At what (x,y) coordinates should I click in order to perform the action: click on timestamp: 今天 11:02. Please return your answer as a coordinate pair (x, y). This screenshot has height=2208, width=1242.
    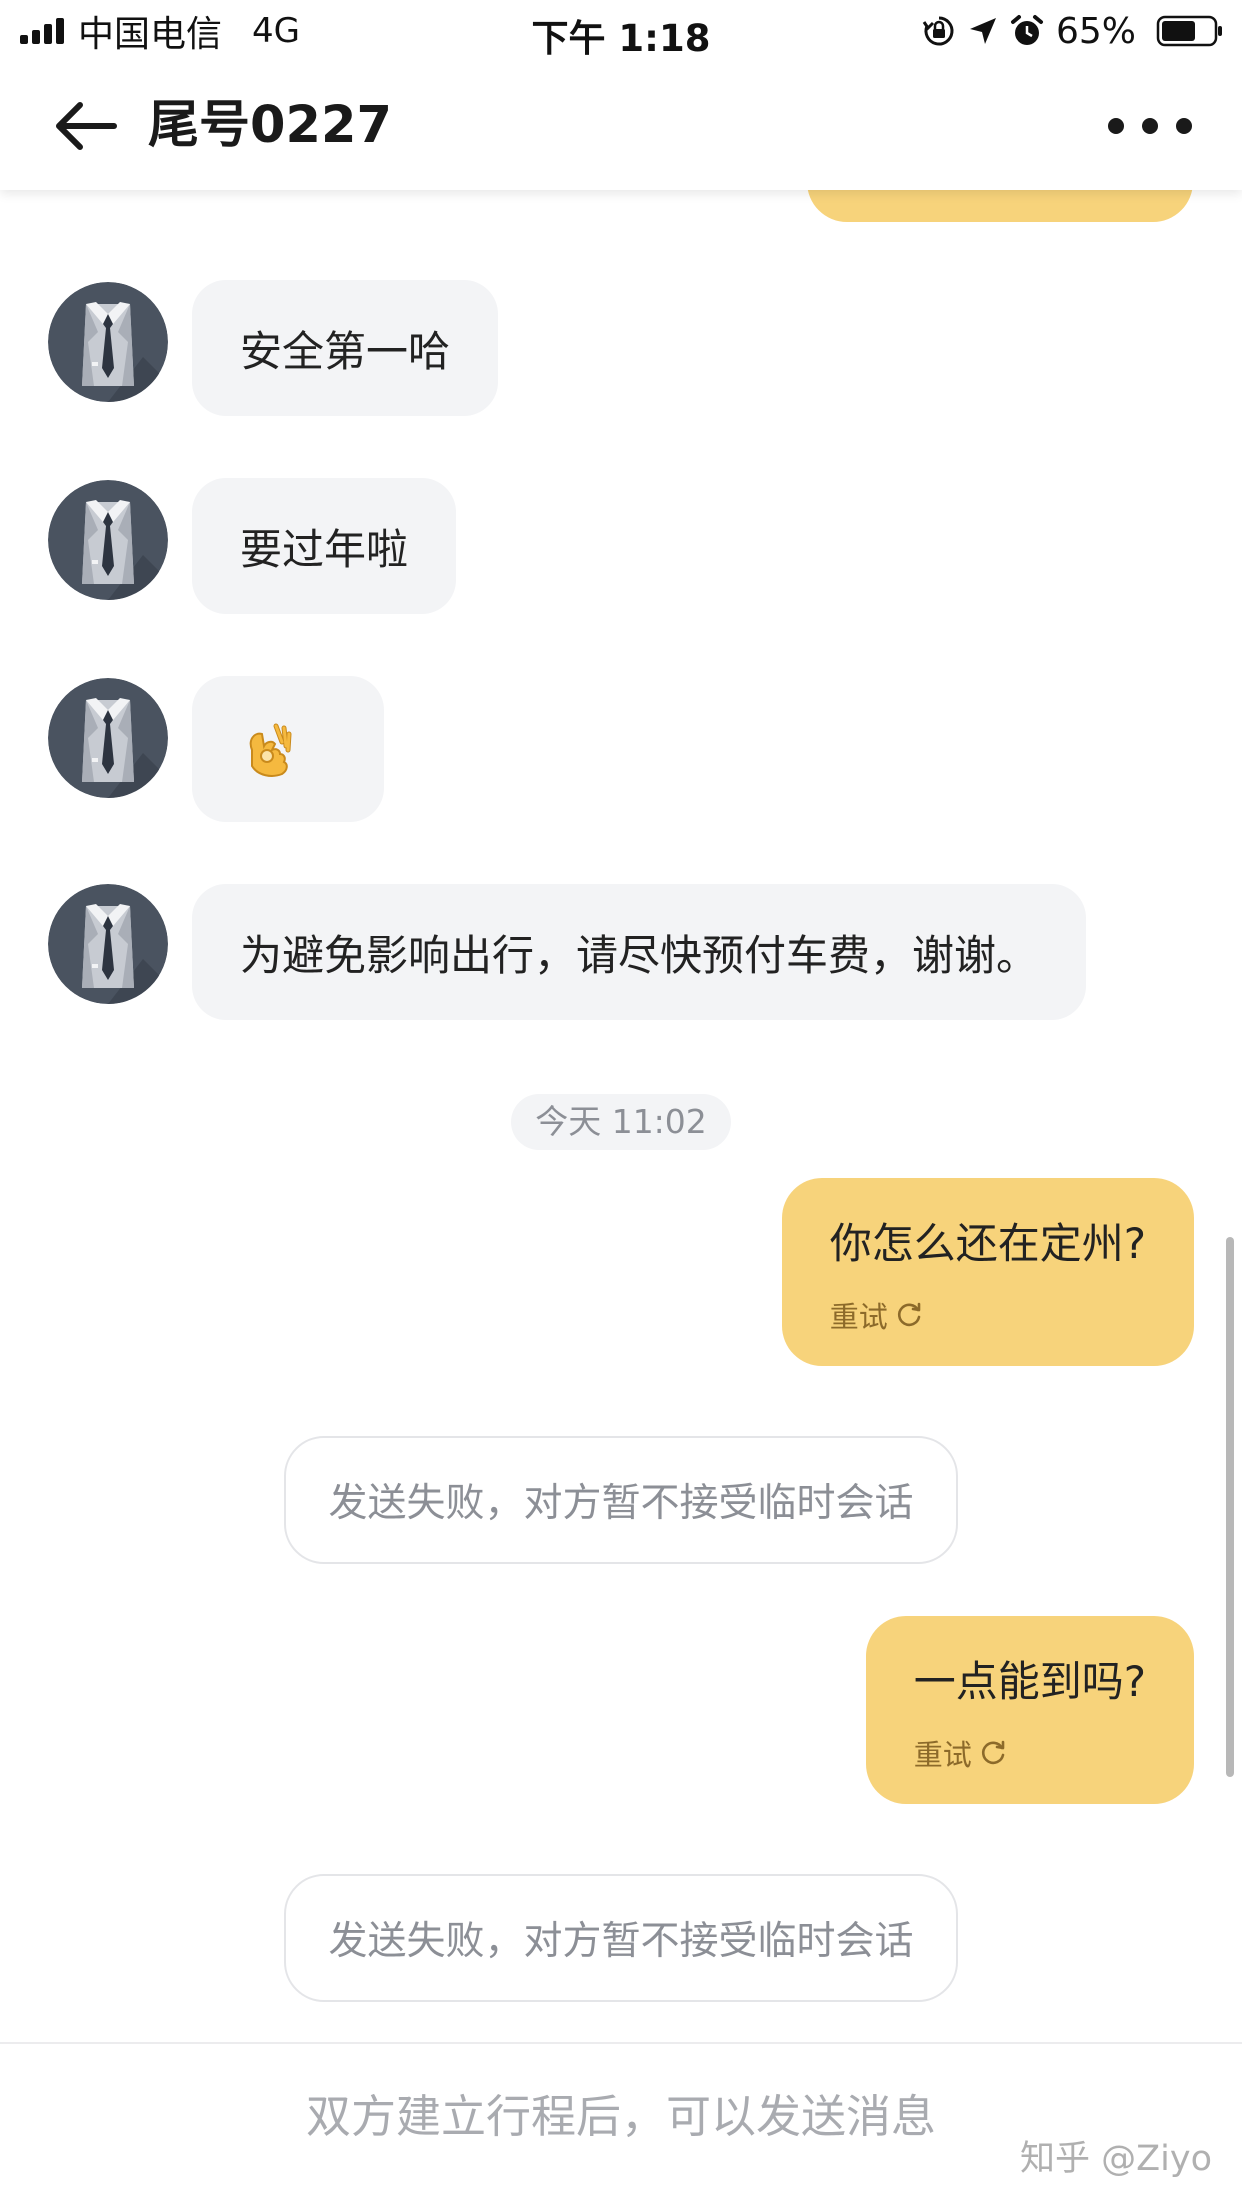
    Looking at the image, I should click on (621, 1122).